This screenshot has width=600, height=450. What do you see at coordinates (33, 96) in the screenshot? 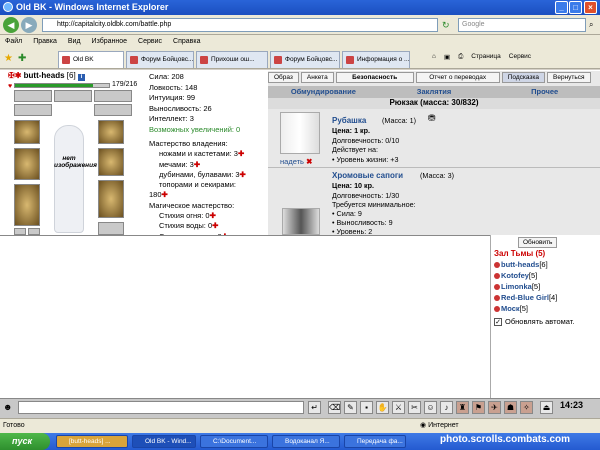
I see `slot-earrings` at bounding box center [33, 96].